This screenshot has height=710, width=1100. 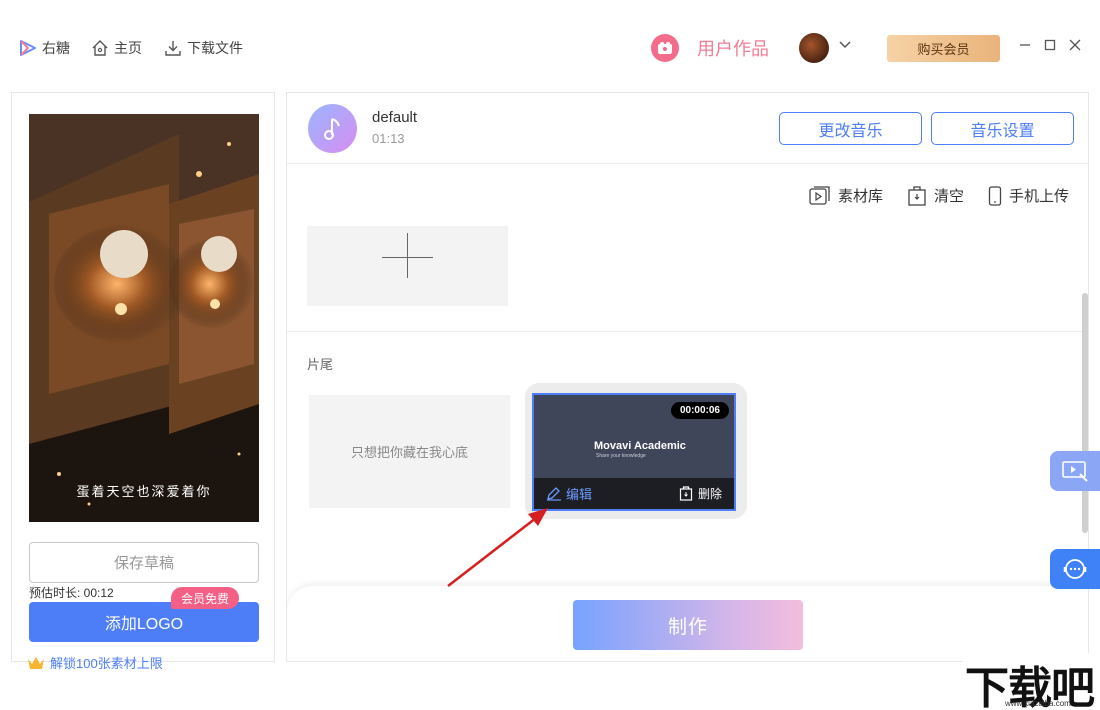 What do you see at coordinates (215, 48) in the screenshot?
I see `nav-downloads-label: 下载文件` at bounding box center [215, 48].